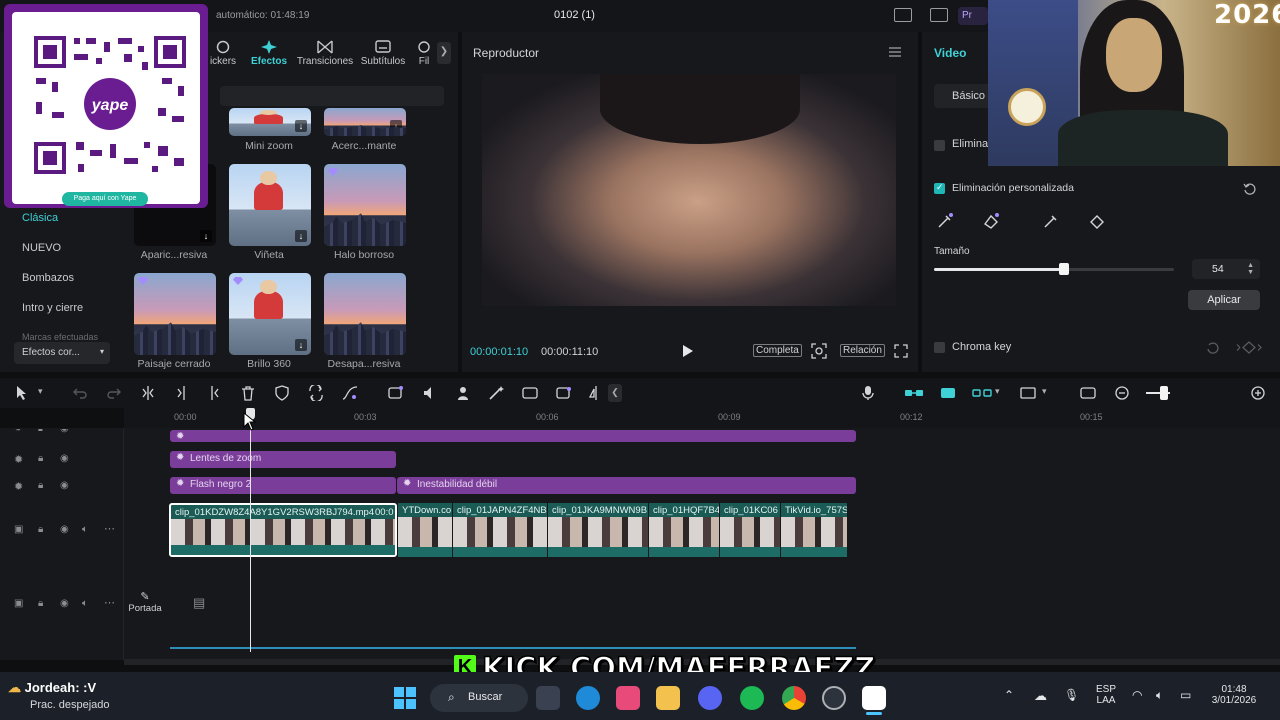 This screenshot has width=1280, height=720. What do you see at coordinates (282, 393) in the screenshot?
I see `shield-icon` at bounding box center [282, 393].